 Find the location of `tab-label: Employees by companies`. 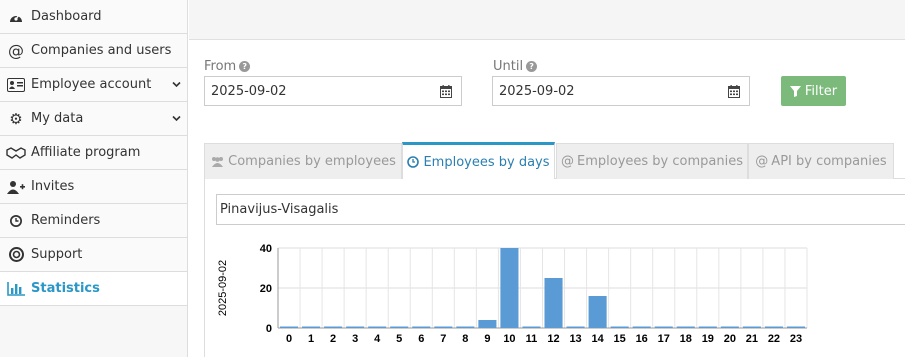

tab-label: Employees by companies is located at coordinates (660, 161).